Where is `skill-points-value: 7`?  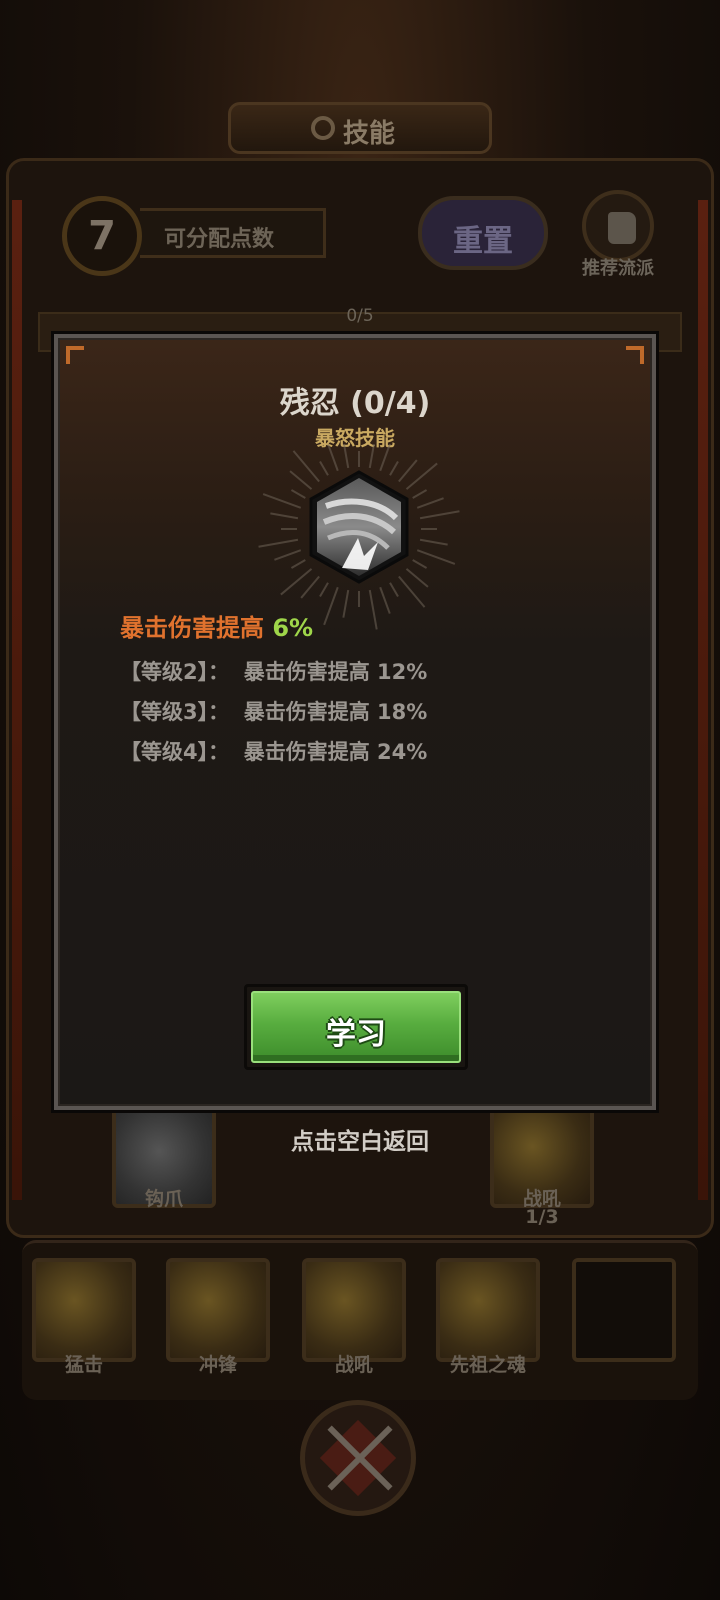
skill-points-value: 7 is located at coordinates (102, 236).